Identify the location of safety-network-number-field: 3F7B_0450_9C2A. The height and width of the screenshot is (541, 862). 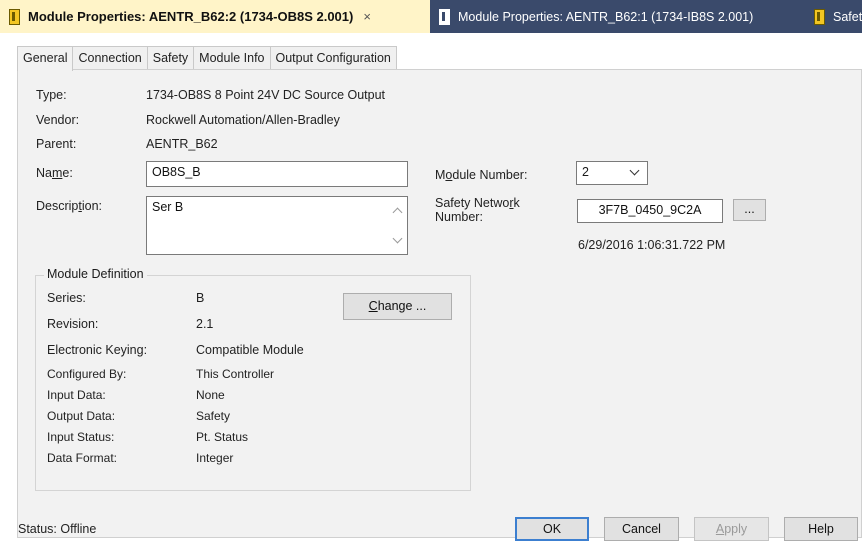
(650, 211).